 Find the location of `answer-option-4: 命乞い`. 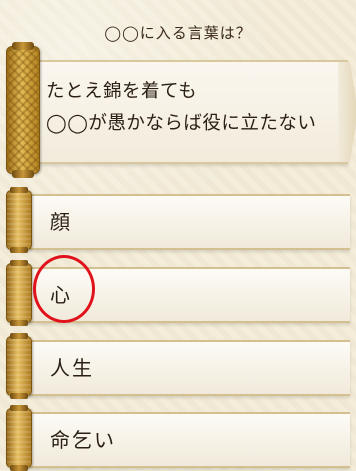

answer-option-4: 命乞い is located at coordinates (178, 438).